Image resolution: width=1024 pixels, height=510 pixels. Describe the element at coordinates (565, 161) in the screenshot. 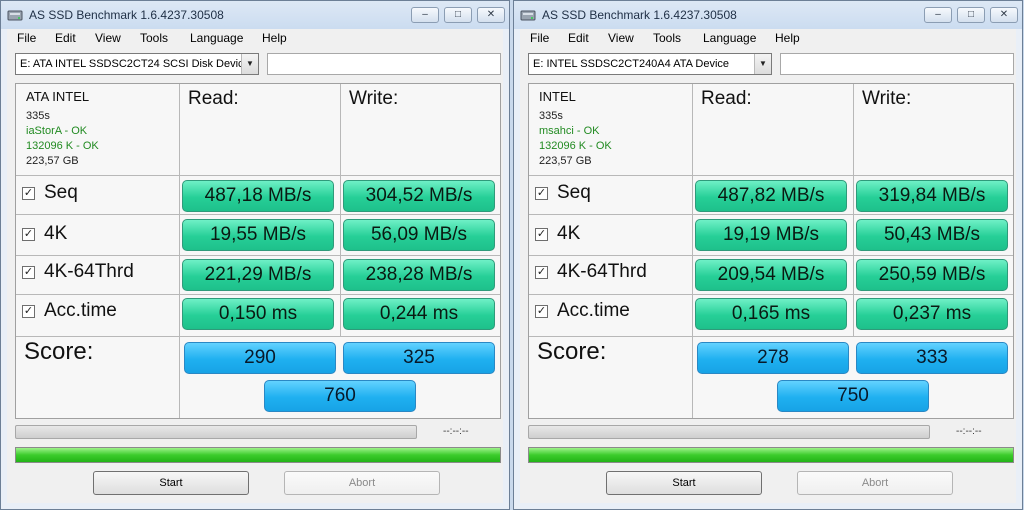

I see `drive-size: 223,57 GB` at that location.